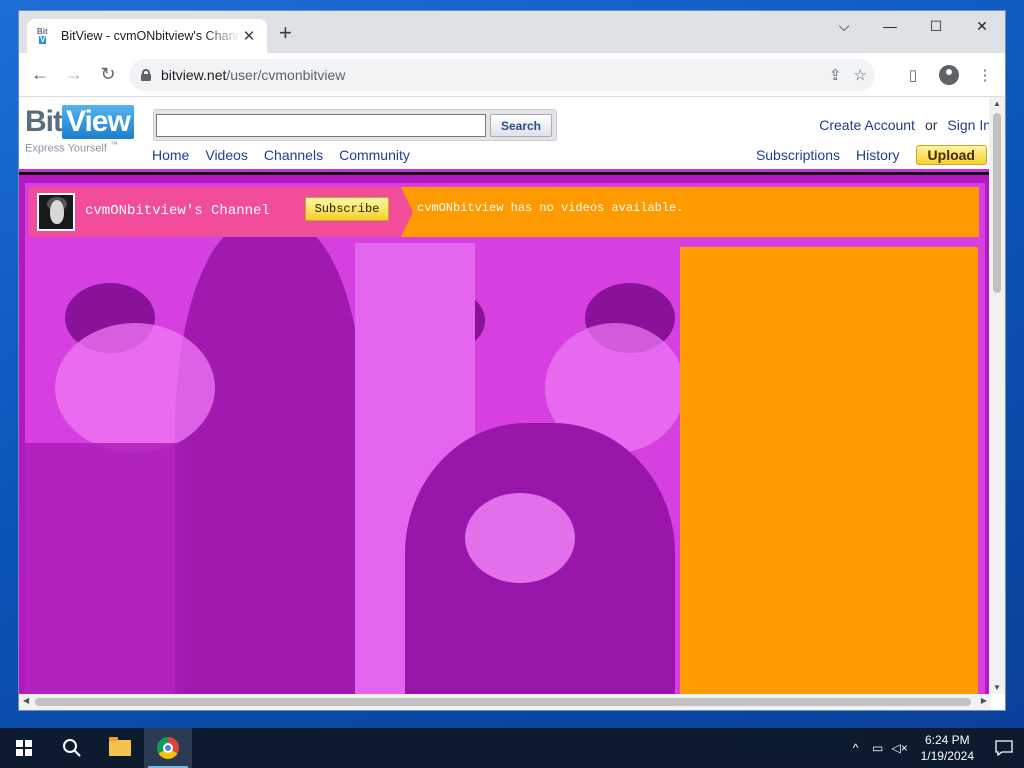 The height and width of the screenshot is (768, 1024). Describe the element at coordinates (170, 155) in the screenshot. I see `nav-home: Home` at that location.